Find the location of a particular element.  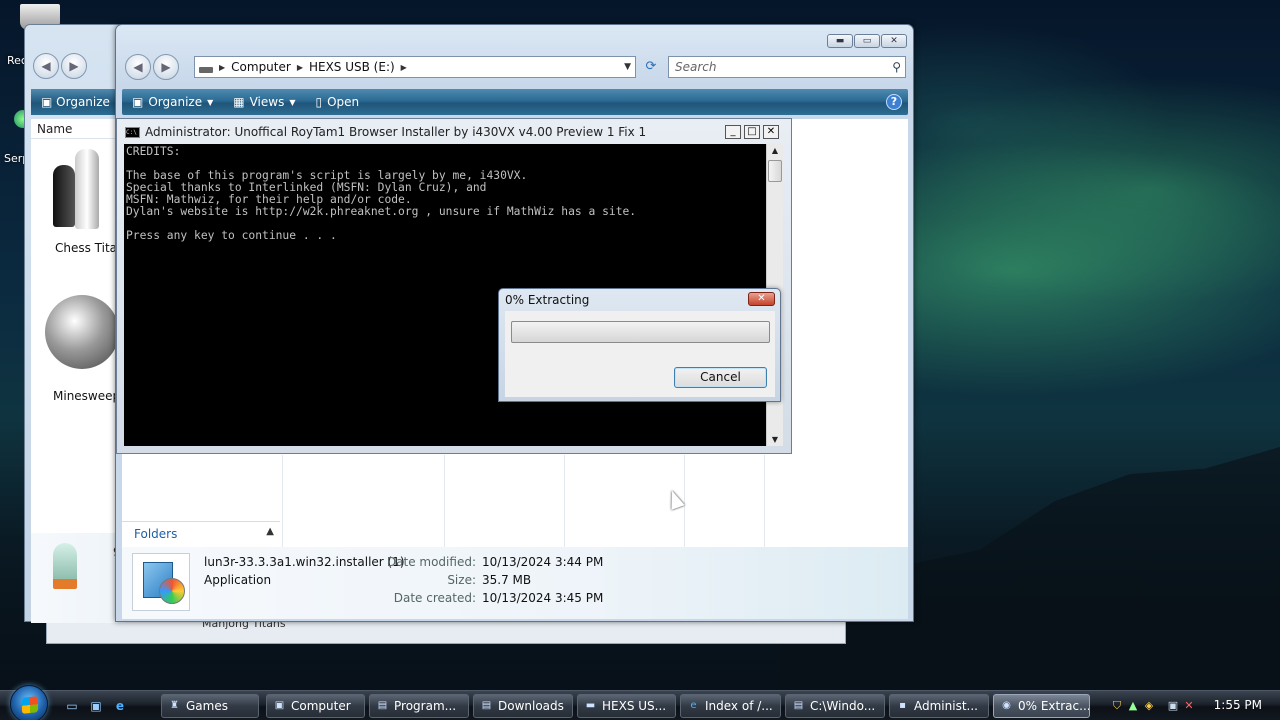

drive-icon: ▬ is located at coordinates (590, 705).